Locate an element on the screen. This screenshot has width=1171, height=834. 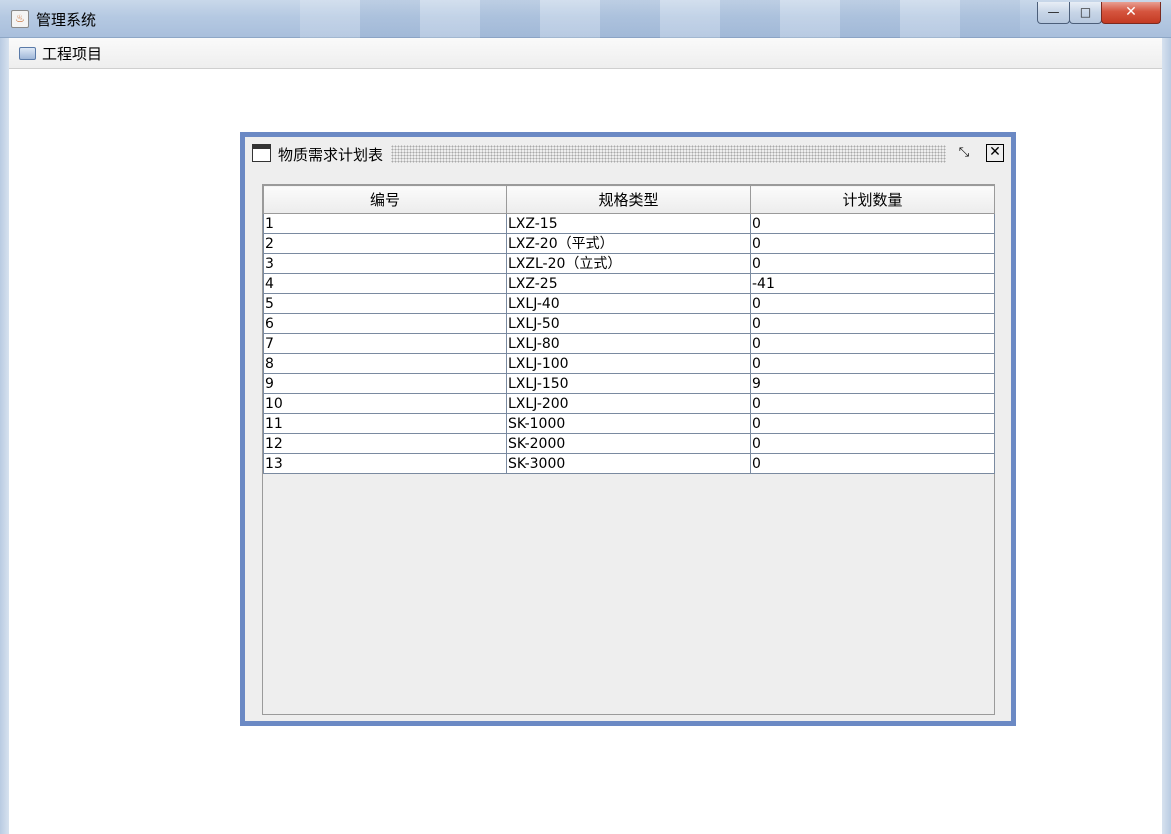
cell-spec: LXLJ-40 is located at coordinates (628, 303).